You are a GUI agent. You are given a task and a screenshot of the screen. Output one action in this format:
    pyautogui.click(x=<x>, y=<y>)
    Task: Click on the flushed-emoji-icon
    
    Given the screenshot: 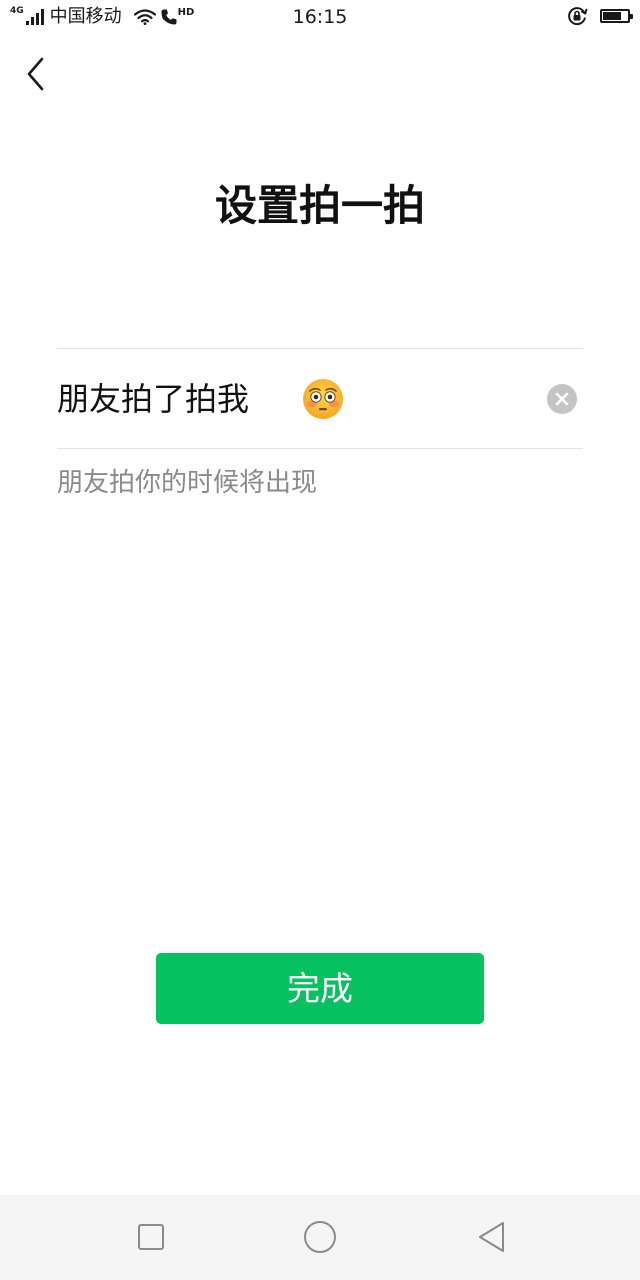 What is the action you would take?
    pyautogui.click(x=323, y=399)
    